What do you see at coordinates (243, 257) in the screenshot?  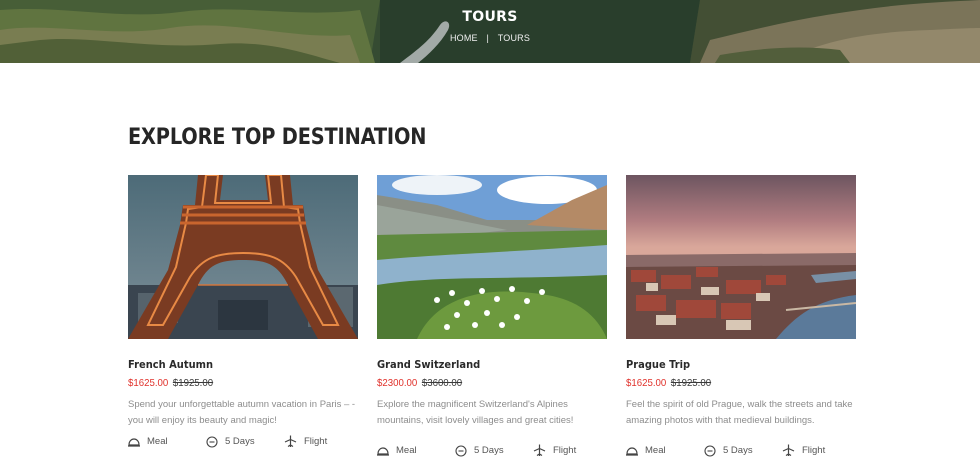 I see `tour-image-eiffel-tower` at bounding box center [243, 257].